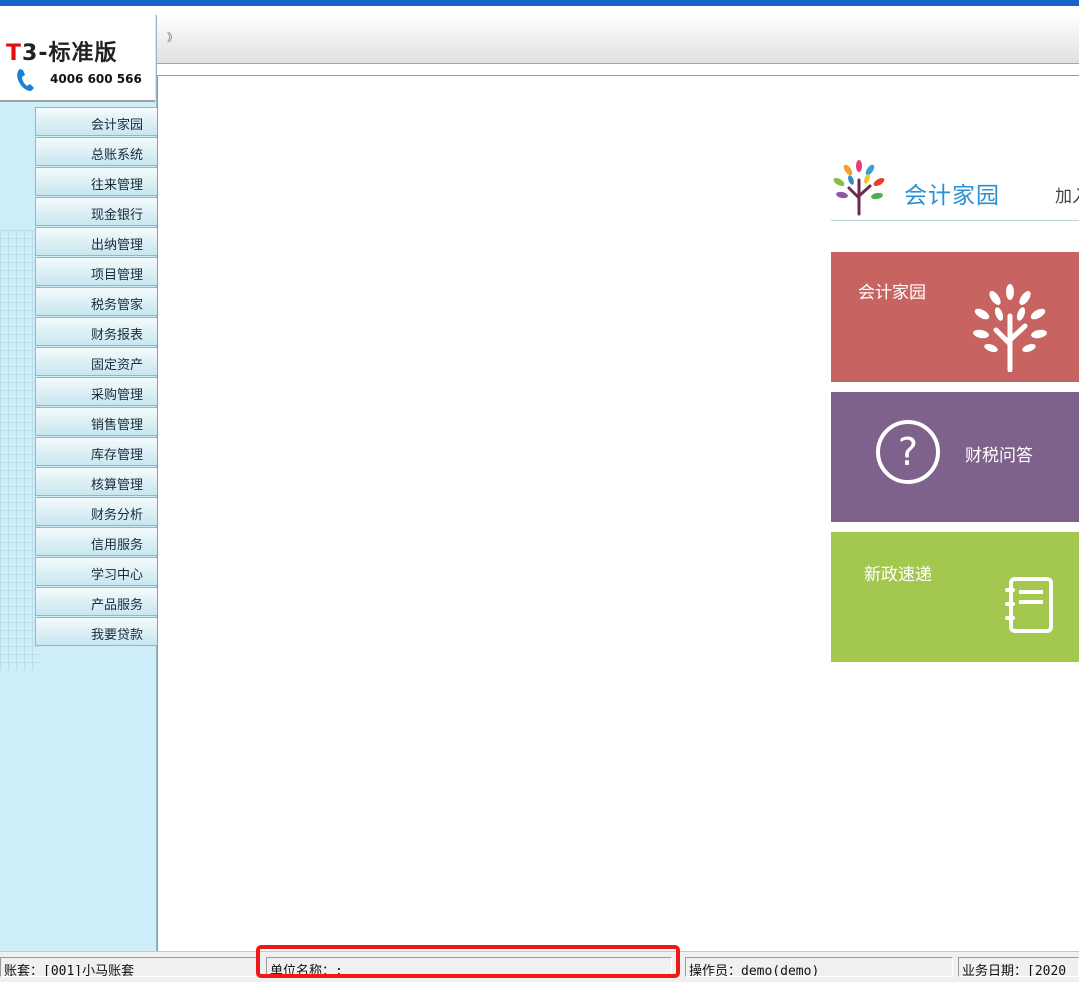 The height and width of the screenshot is (982, 1079). I want to click on sidebar-item-tax: 税务管家, so click(96, 301).